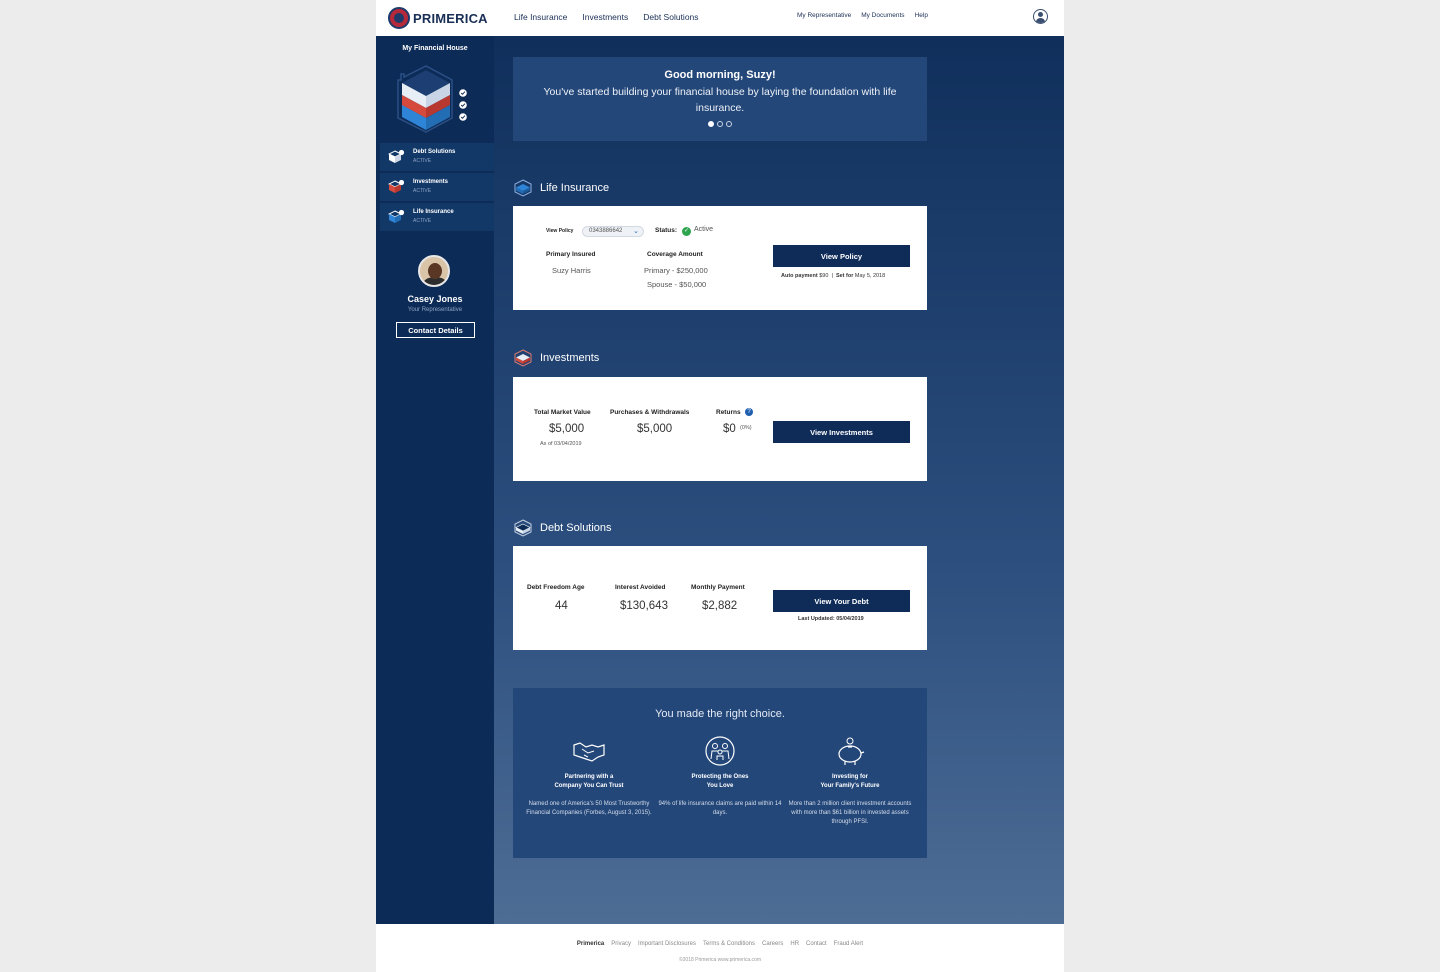 The image size is (1440, 972). What do you see at coordinates (605, 17) in the screenshot?
I see `nav-investments: Investments` at bounding box center [605, 17].